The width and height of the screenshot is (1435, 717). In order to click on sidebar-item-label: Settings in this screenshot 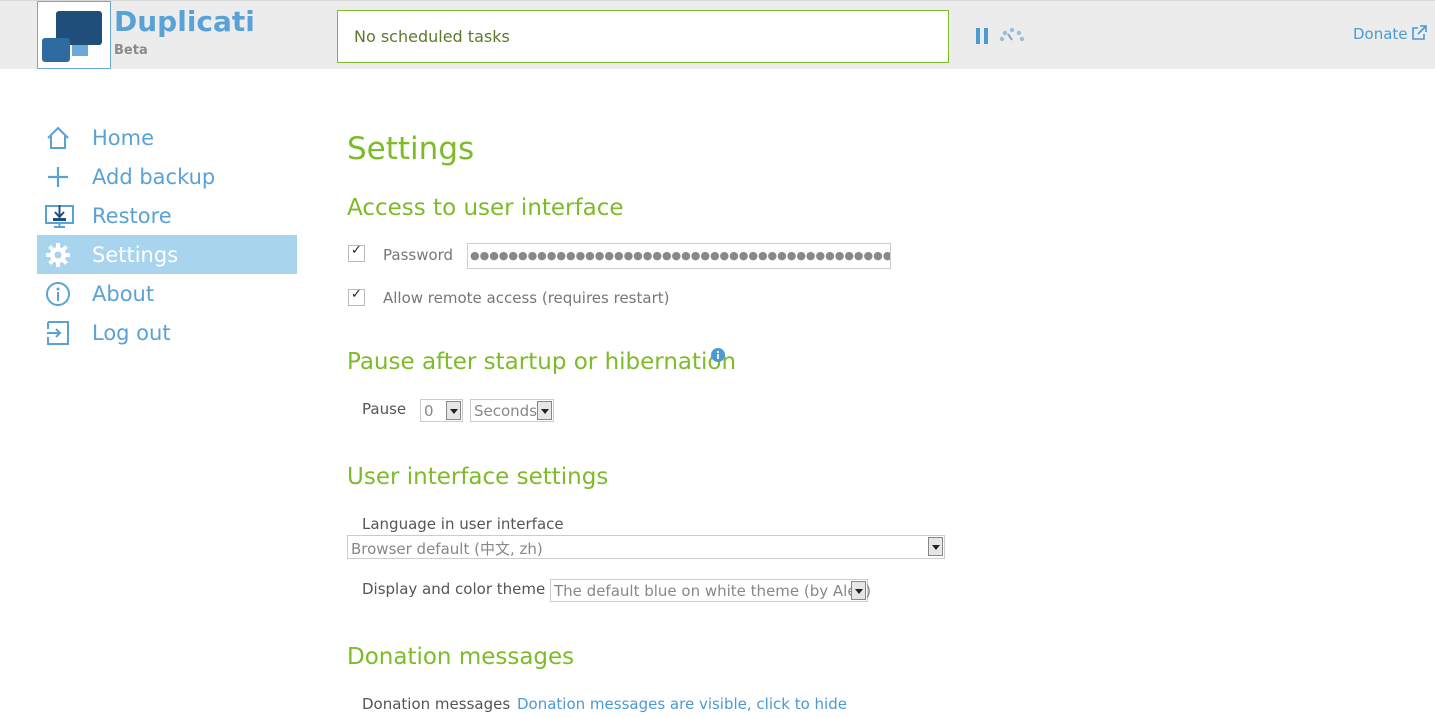, I will do `click(135, 255)`.